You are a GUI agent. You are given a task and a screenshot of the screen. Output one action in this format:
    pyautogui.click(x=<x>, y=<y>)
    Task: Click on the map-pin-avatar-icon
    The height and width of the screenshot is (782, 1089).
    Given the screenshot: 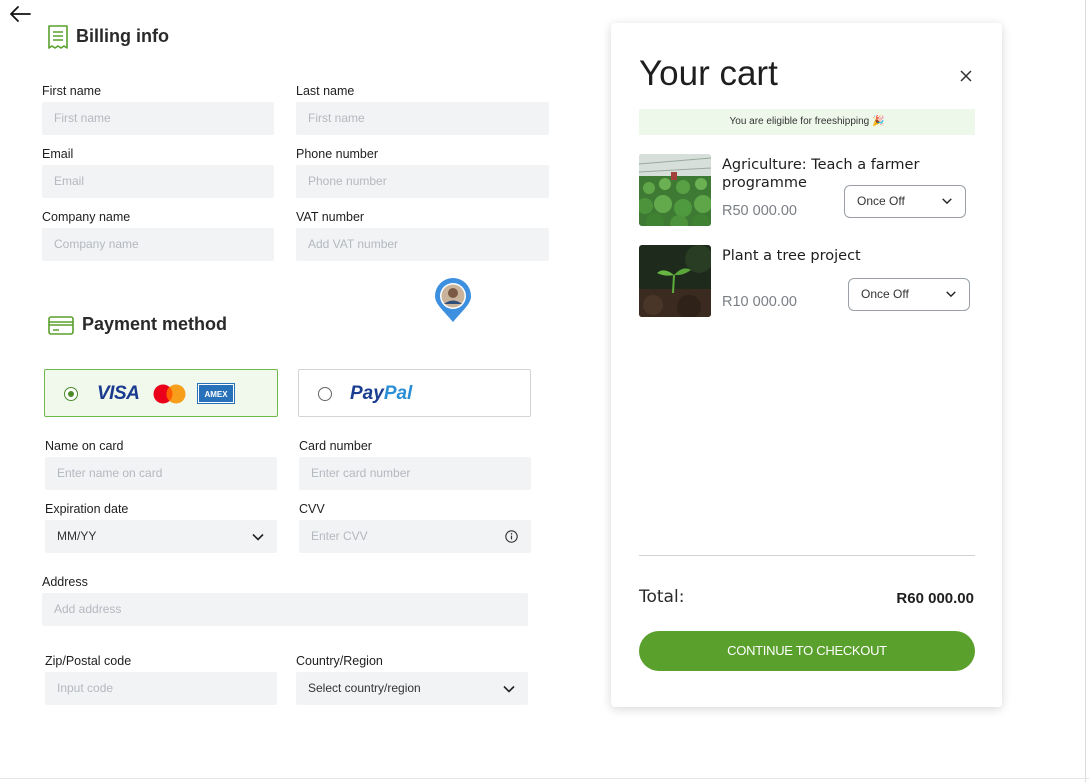 What is the action you would take?
    pyautogui.click(x=453, y=300)
    